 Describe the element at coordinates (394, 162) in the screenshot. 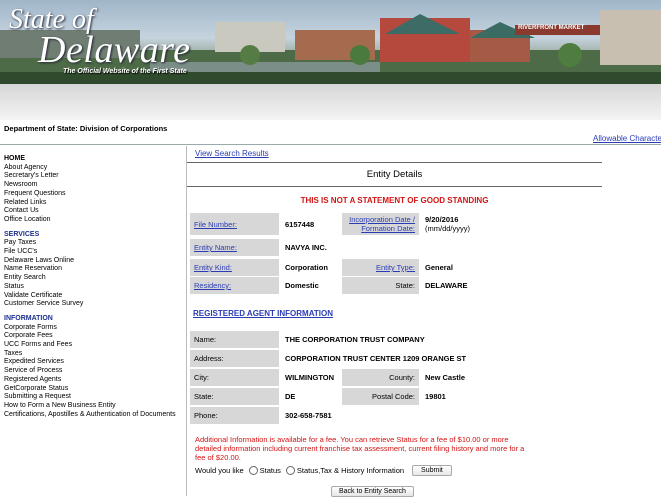

I see `title-top-rule` at that location.